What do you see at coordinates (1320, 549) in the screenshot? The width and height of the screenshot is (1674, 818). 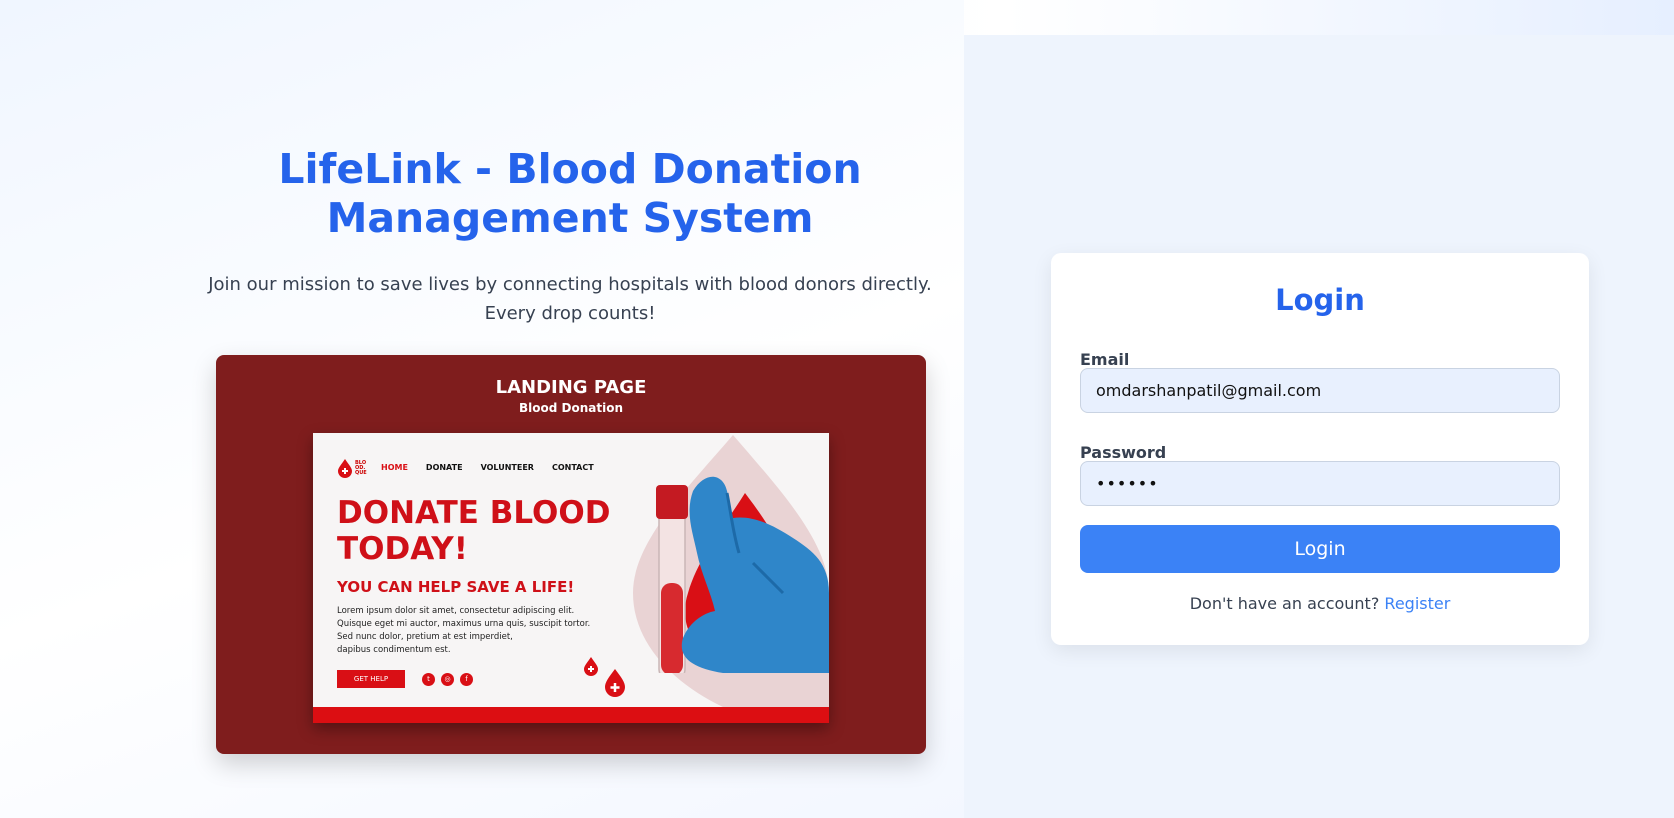 I see `login-button: Login` at bounding box center [1320, 549].